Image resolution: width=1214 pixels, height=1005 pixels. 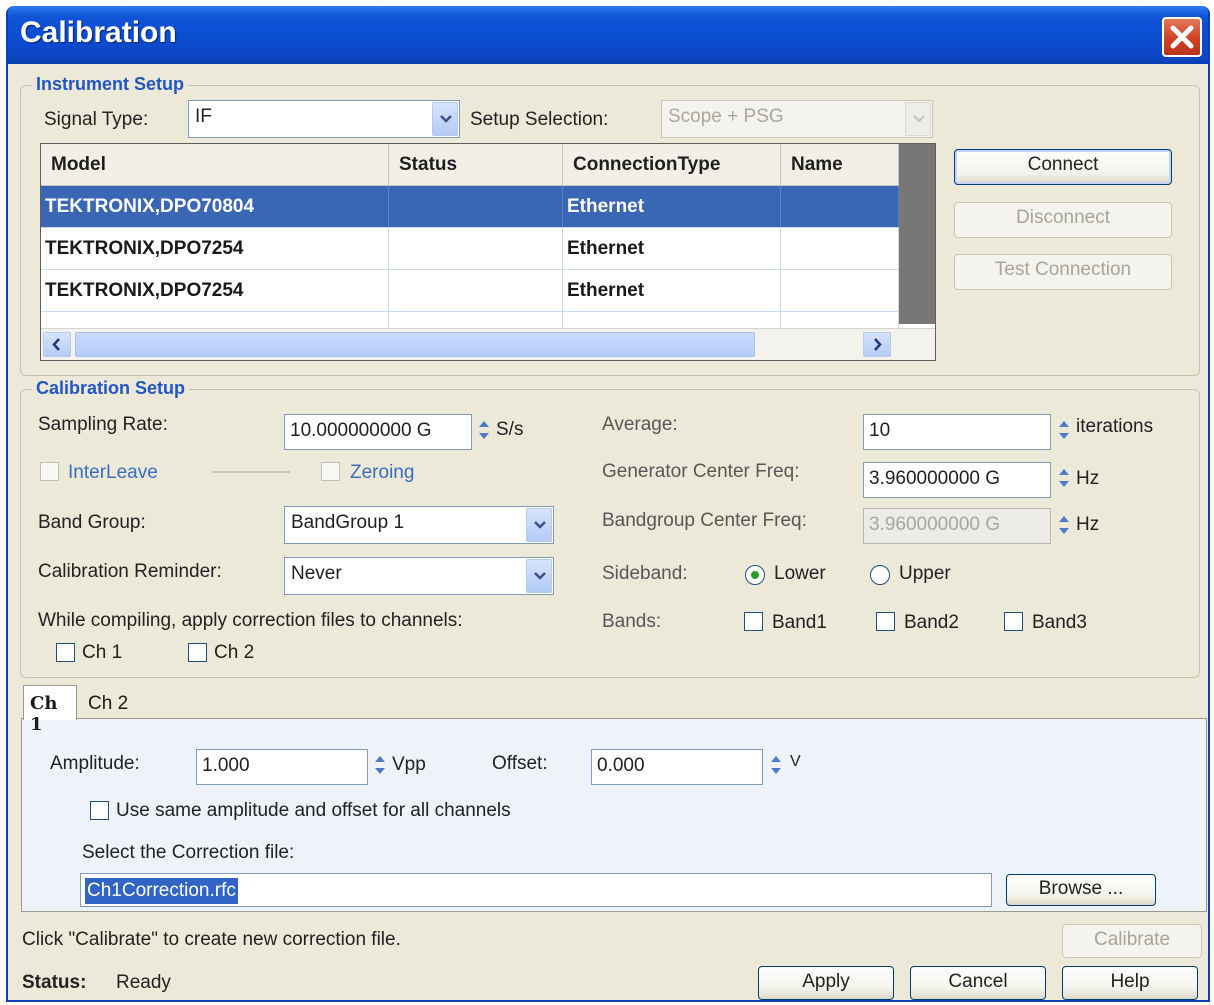 I want to click on horizontal-scroll-thumb, so click(x=415, y=344).